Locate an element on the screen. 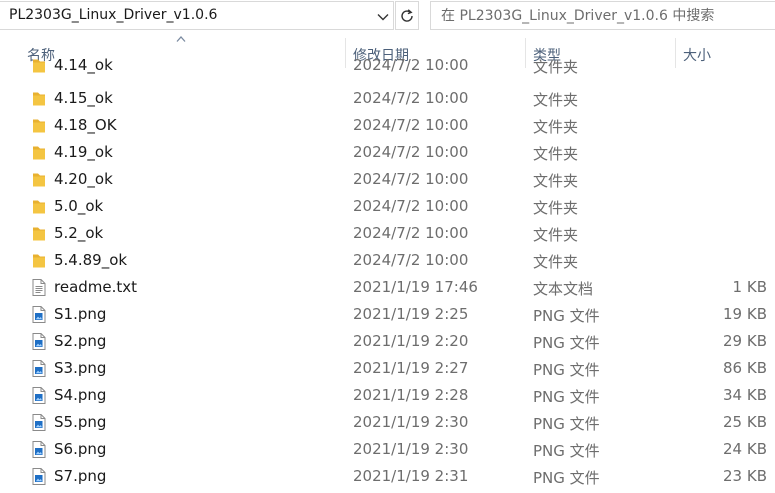  file-modified-date: 2021/1/19 2:20 is located at coordinates (411, 341).